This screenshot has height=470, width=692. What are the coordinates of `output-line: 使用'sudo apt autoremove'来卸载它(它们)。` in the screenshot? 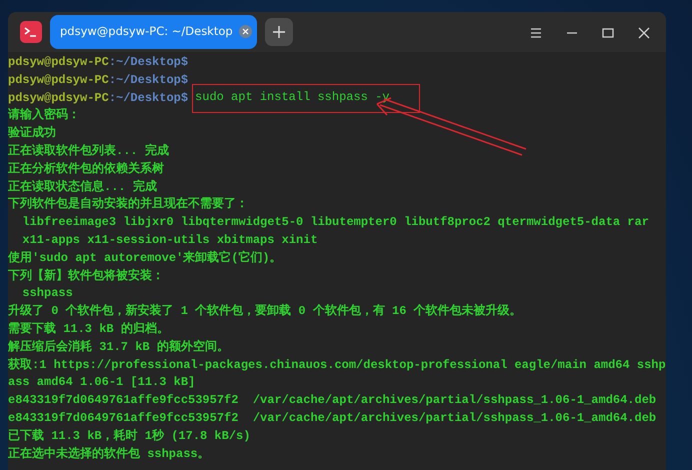 It's located at (145, 257).